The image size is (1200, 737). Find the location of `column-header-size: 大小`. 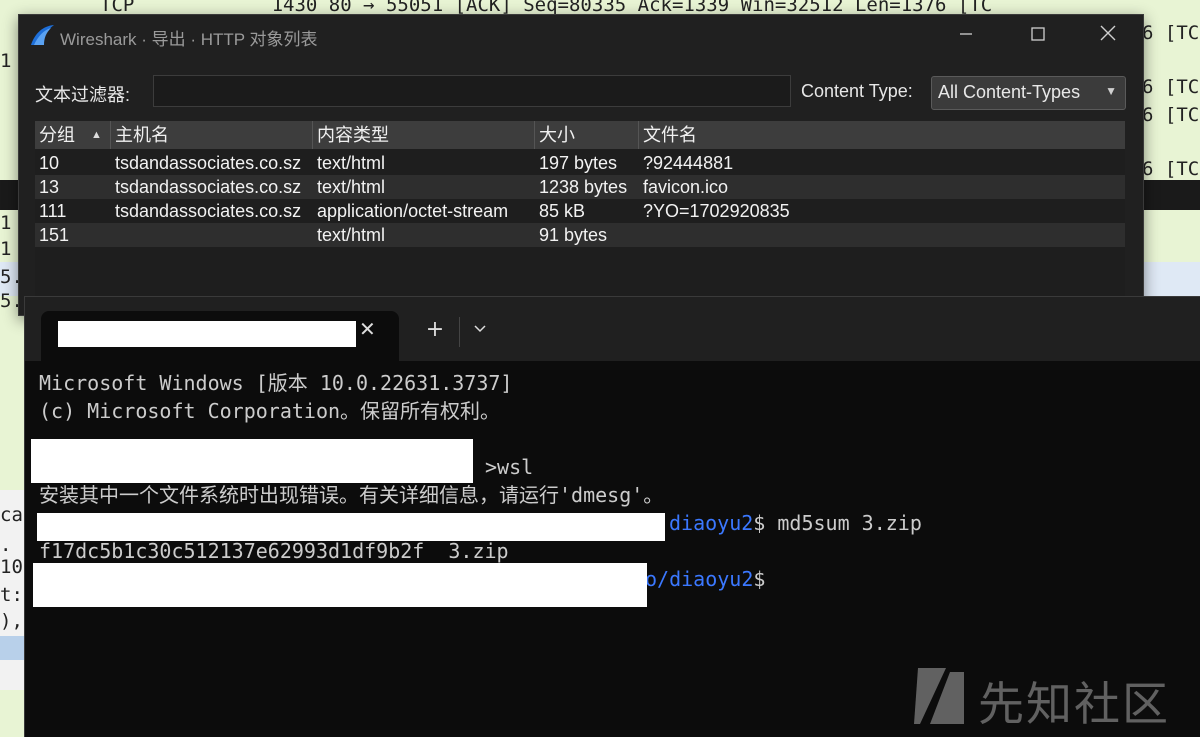

column-header-size: 大小 is located at coordinates (587, 135).